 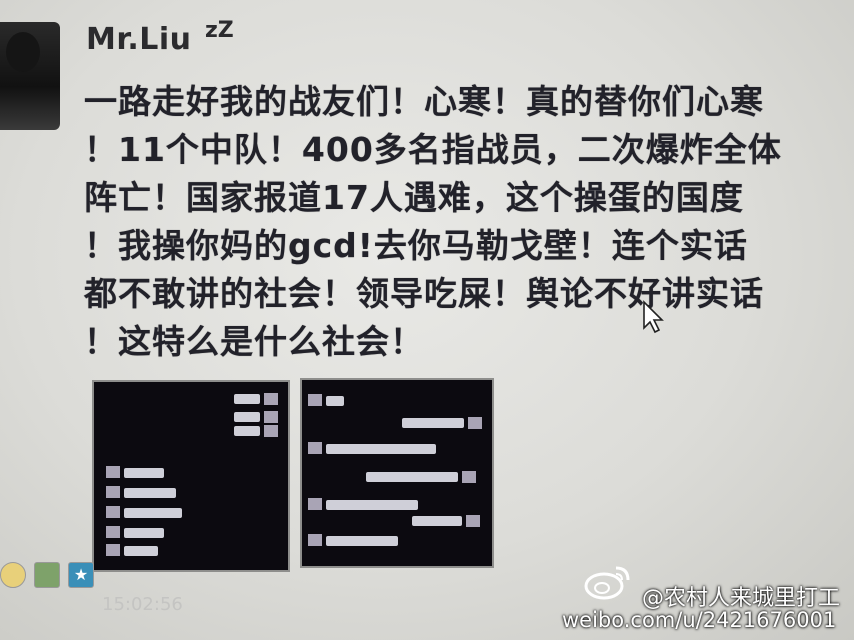 What do you see at coordinates (30, 76) in the screenshot?
I see `avatar` at bounding box center [30, 76].